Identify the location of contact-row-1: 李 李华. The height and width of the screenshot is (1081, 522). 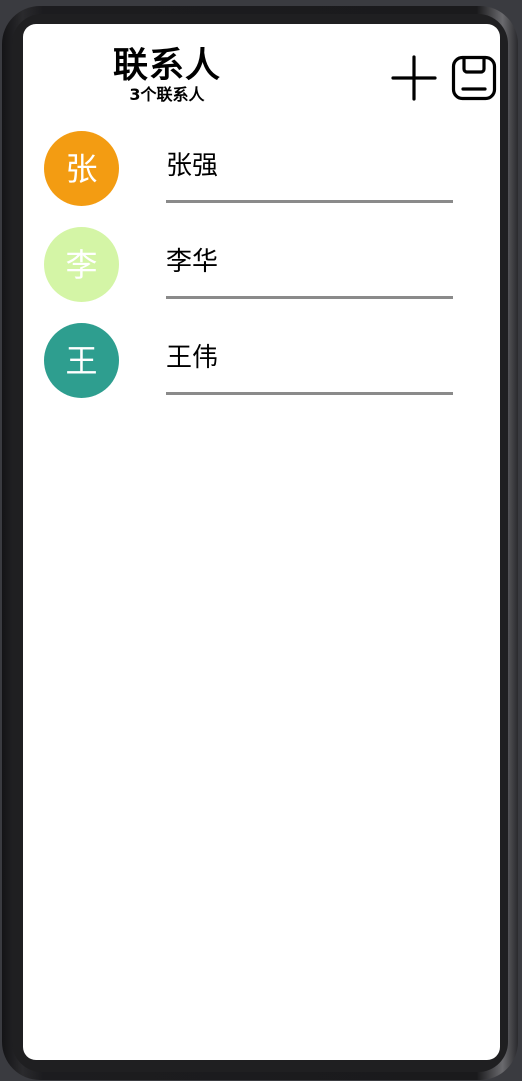
(261, 275).